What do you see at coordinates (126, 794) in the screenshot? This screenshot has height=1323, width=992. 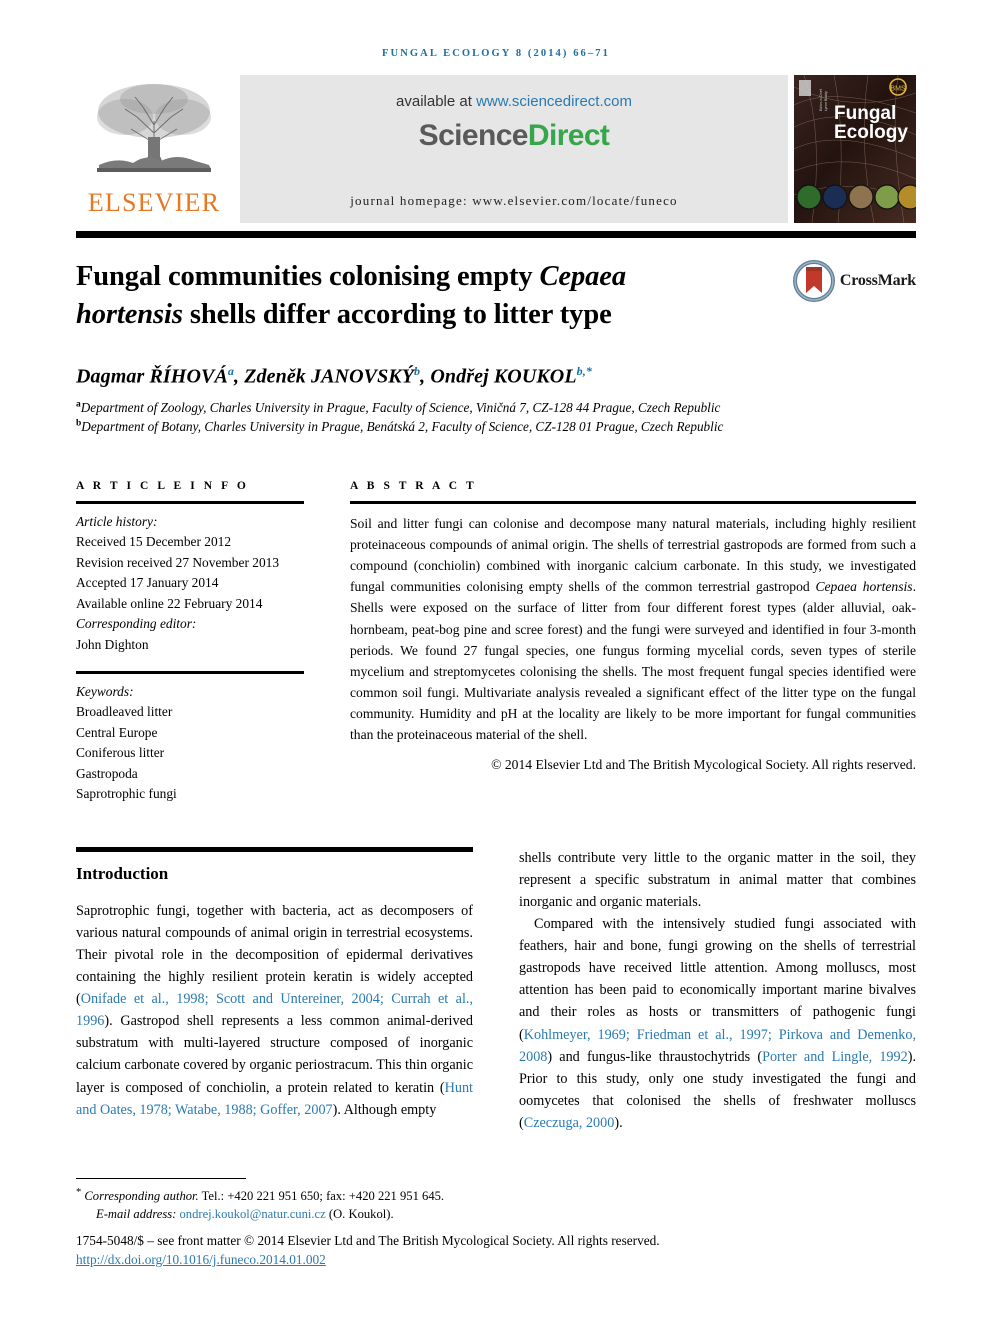 I see `keyword-item: Saprotrophic fungi` at bounding box center [126, 794].